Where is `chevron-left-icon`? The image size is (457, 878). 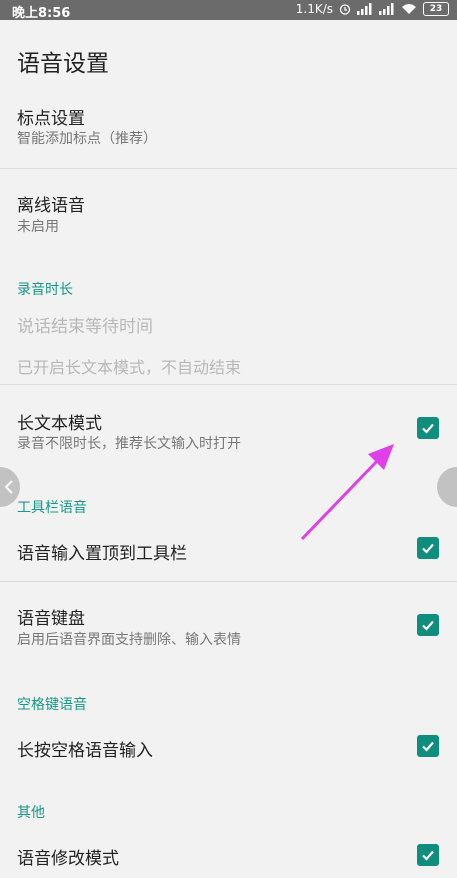 chevron-left-icon is located at coordinates (8, 487).